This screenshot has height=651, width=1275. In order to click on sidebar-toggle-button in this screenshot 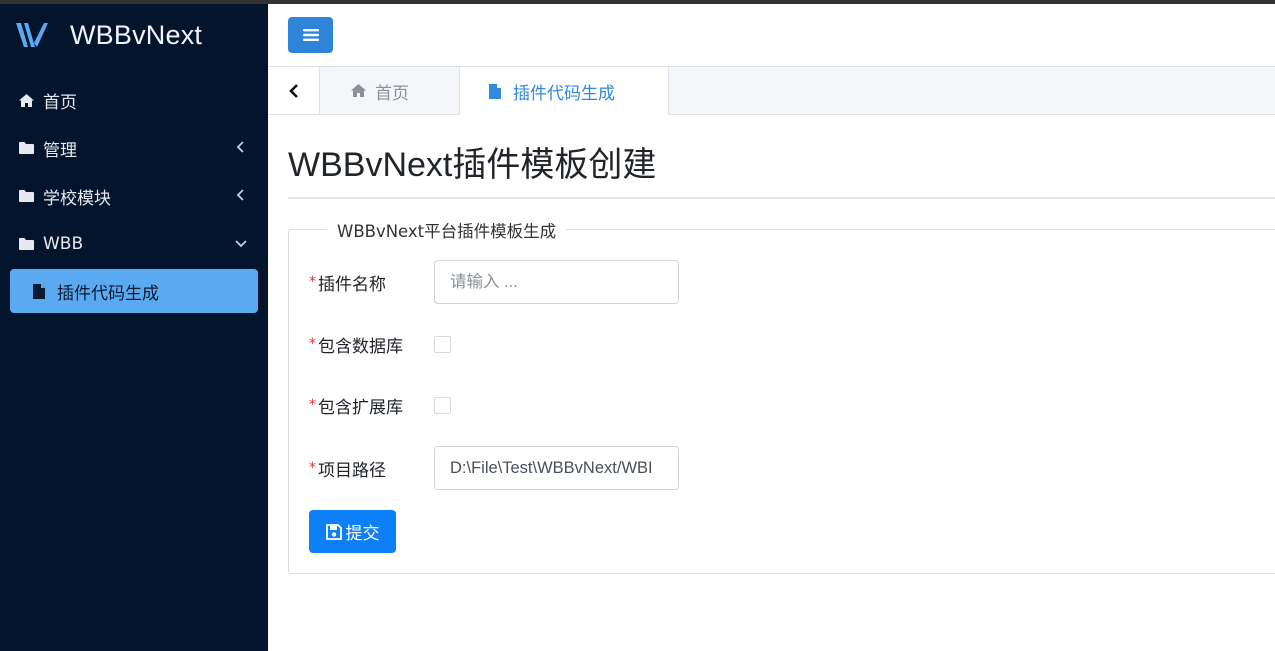, I will do `click(310, 35)`.